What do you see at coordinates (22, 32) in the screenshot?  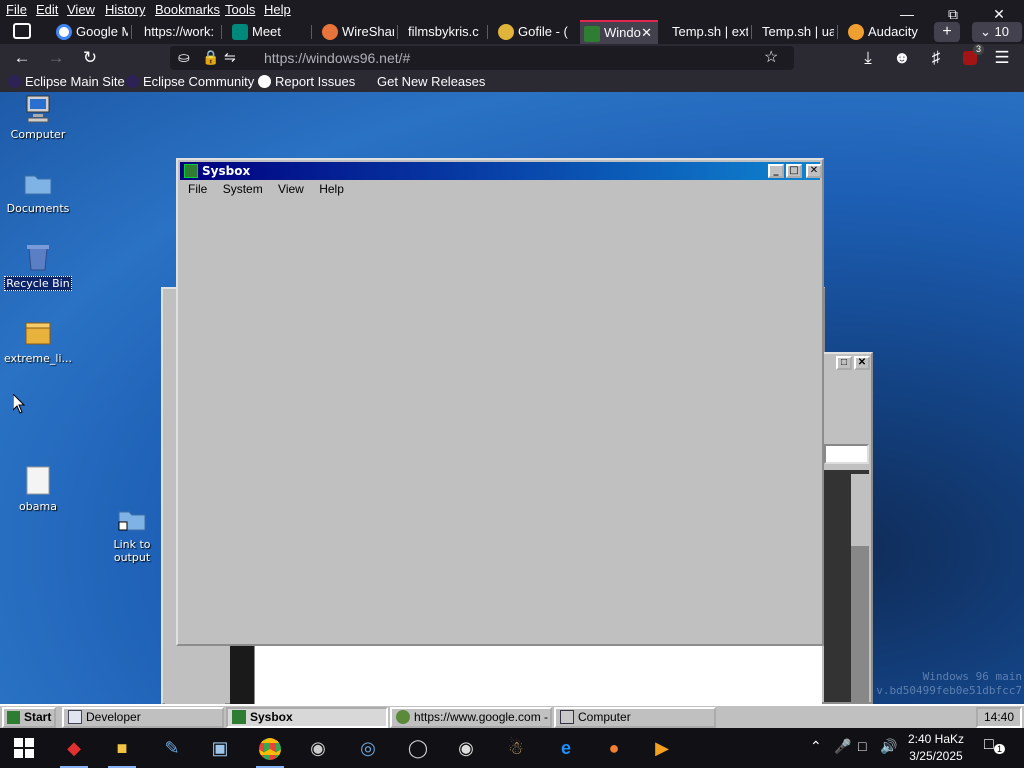 I see `tab-overview-icon` at bounding box center [22, 32].